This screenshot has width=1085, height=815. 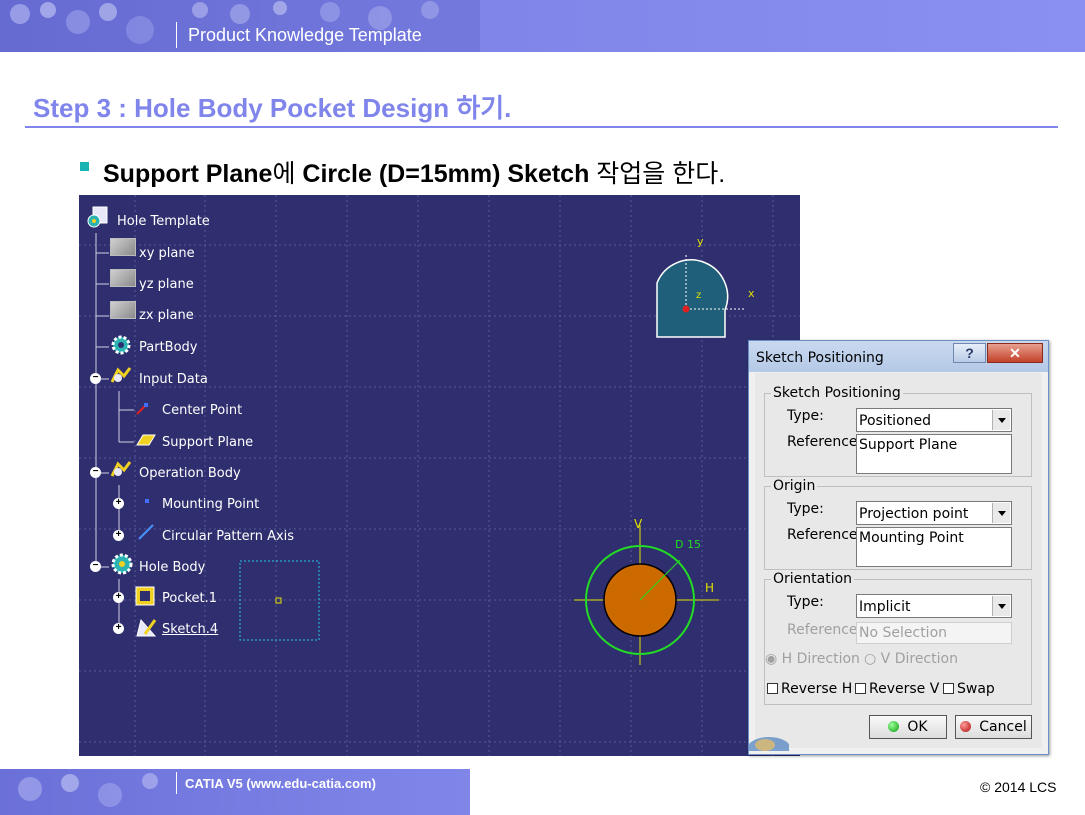 What do you see at coordinates (272, 108) in the screenshot?
I see `page-title: Step 3 : Hole Body Pocket Design 하기.` at bounding box center [272, 108].